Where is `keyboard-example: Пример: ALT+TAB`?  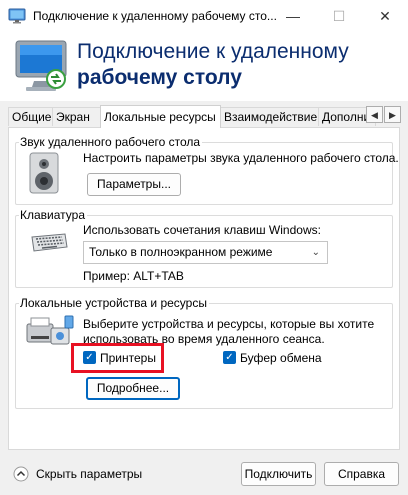 keyboard-example: Пример: ALT+TAB is located at coordinates (133, 276).